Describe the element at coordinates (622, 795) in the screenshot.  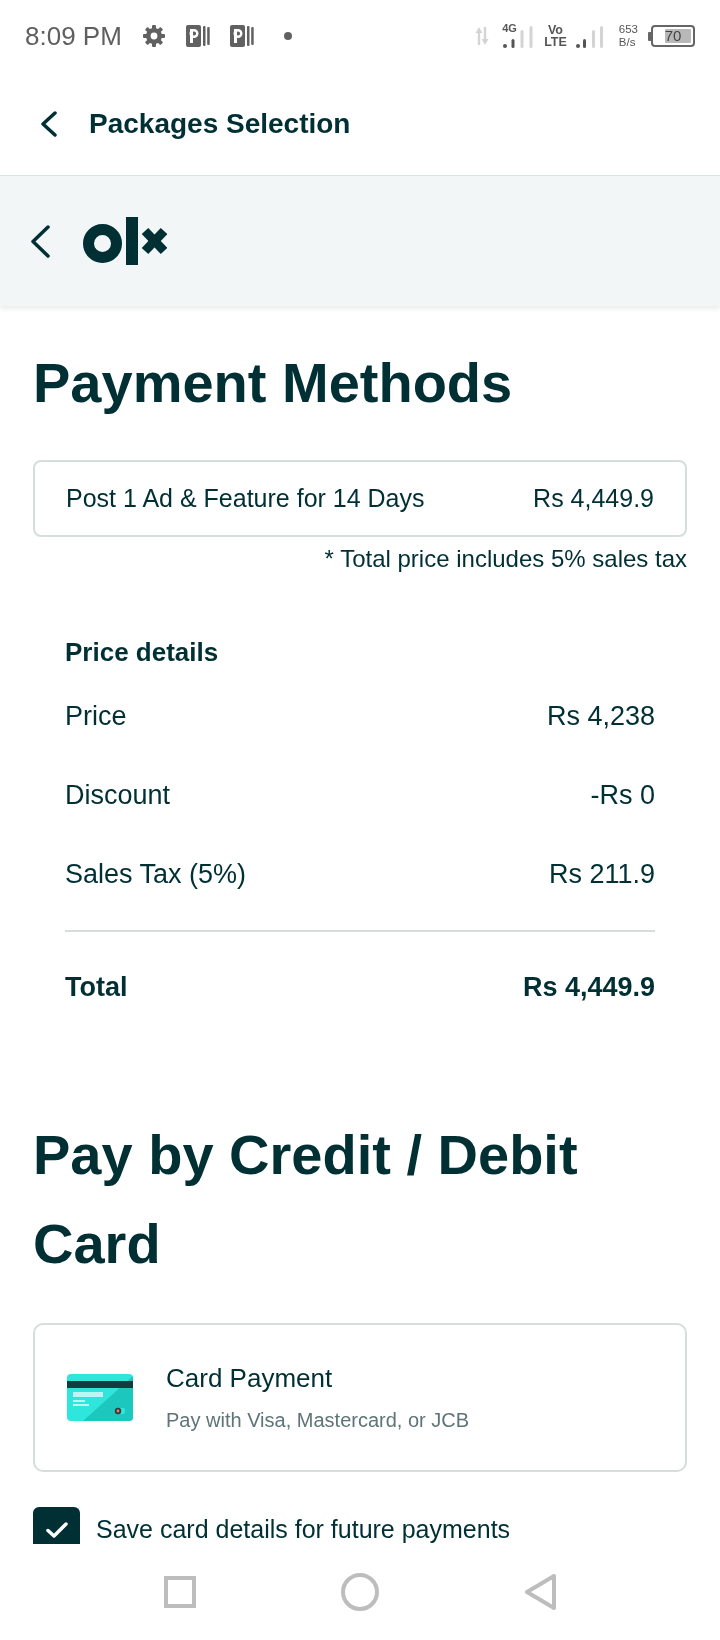
I see `price-value: -Rs 0` at that location.